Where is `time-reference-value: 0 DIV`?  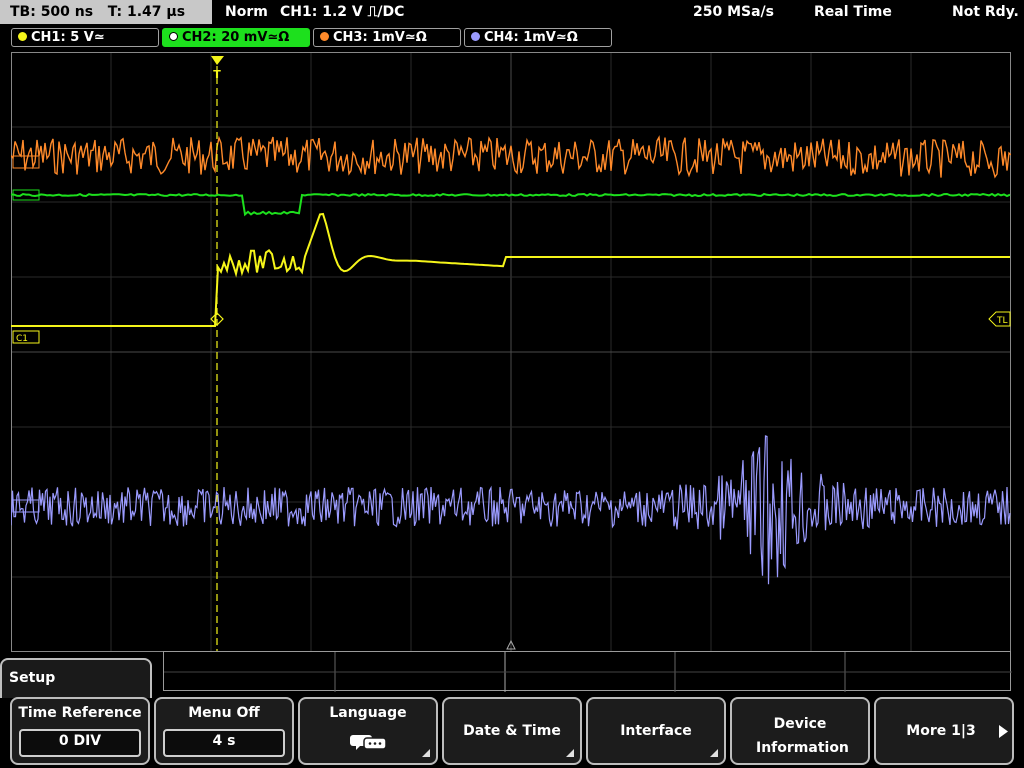
time-reference-value: 0 DIV is located at coordinates (80, 743).